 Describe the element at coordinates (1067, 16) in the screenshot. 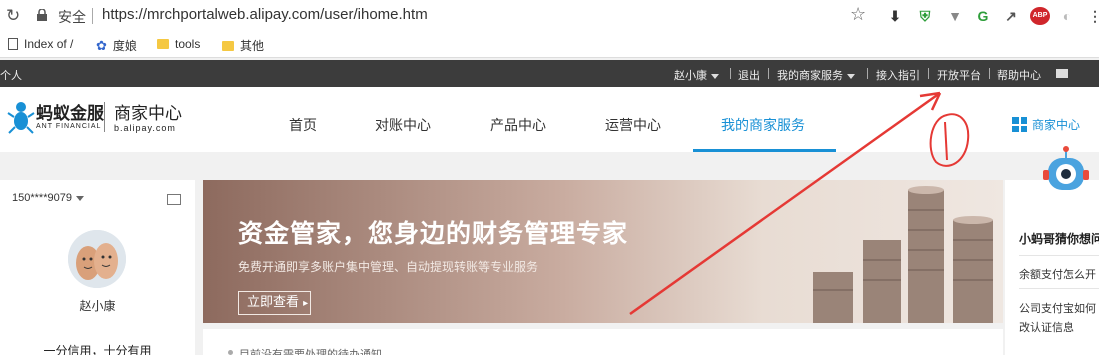

I see `disabled-extension-icon: ◐` at that location.